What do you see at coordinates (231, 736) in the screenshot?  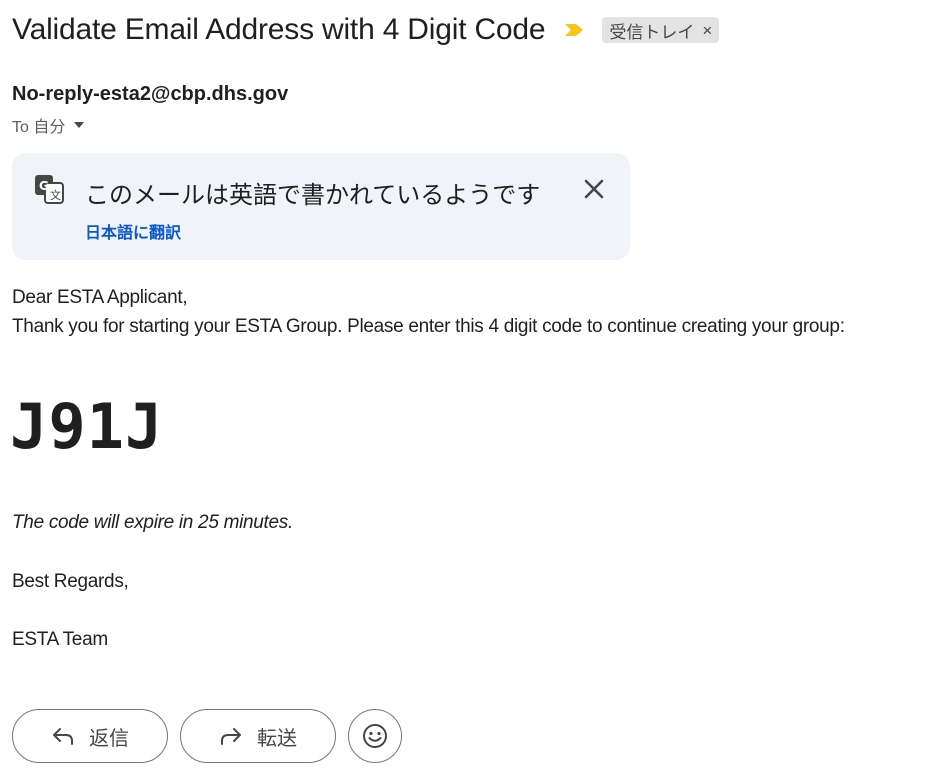 I see `forward-icon` at bounding box center [231, 736].